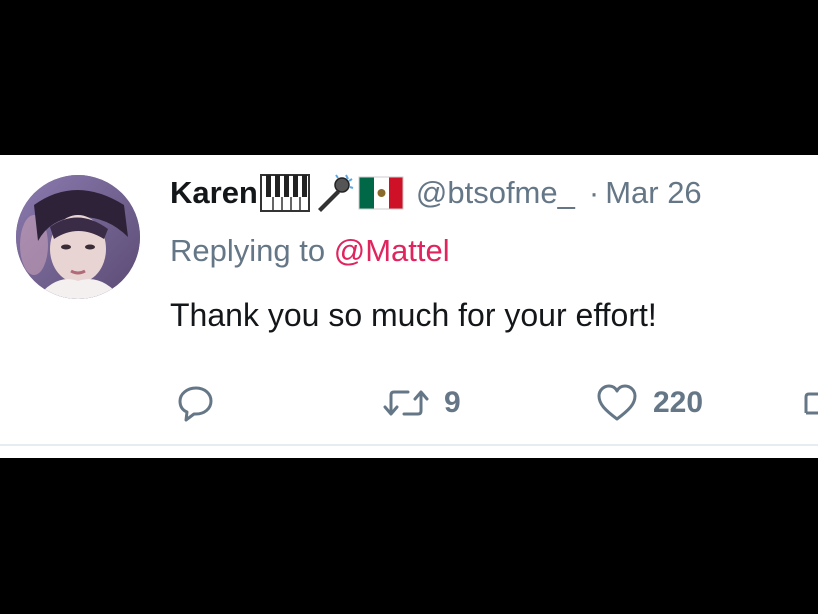 The height and width of the screenshot is (614, 818). Describe the element at coordinates (494, 403) in the screenshot. I see `tweet-actions: 9 220` at that location.